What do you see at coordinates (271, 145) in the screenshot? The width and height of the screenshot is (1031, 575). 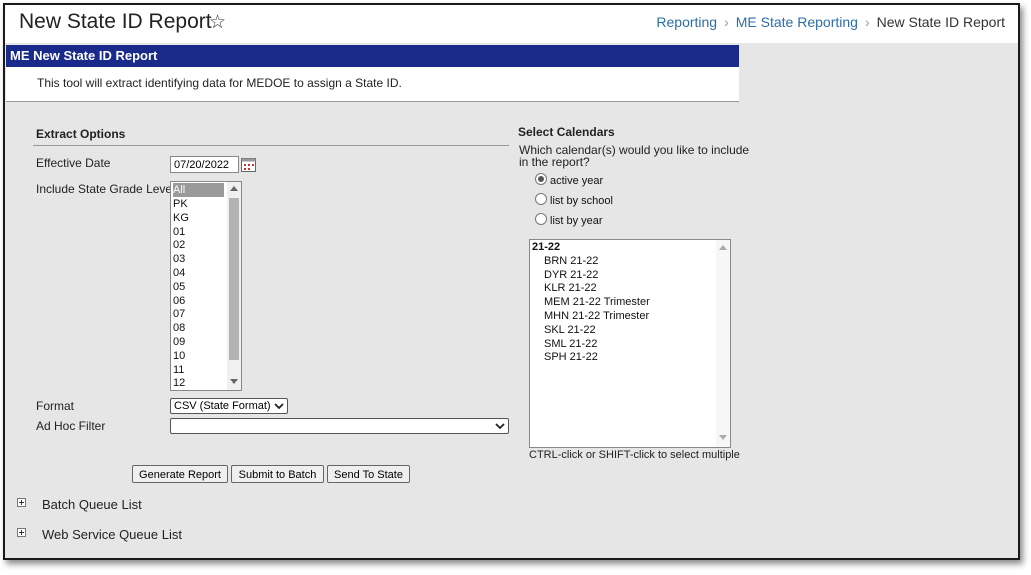 I see `divider` at bounding box center [271, 145].